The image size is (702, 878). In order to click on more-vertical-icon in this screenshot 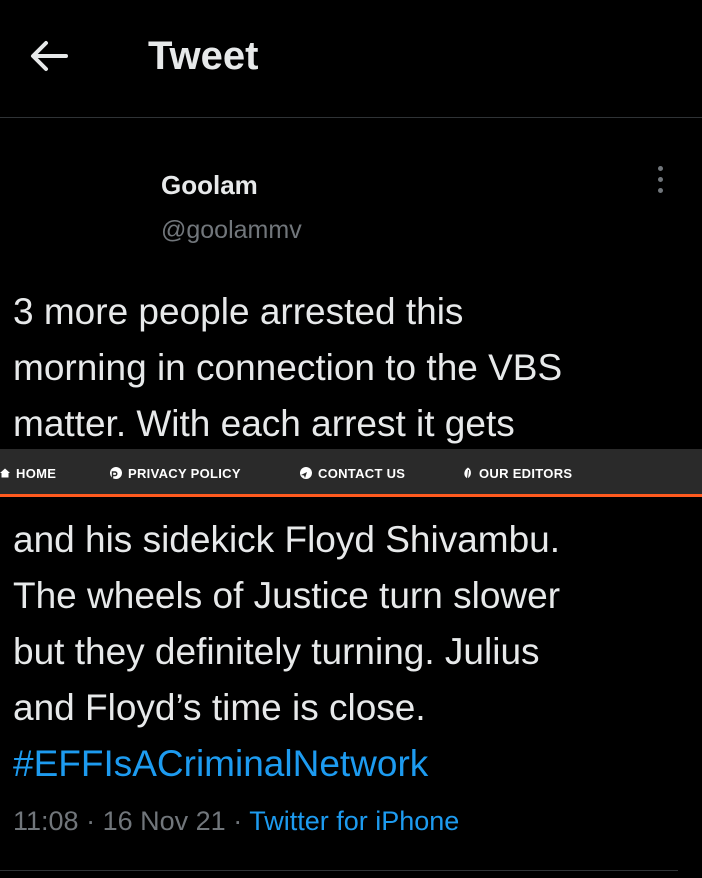, I will do `click(660, 183)`.